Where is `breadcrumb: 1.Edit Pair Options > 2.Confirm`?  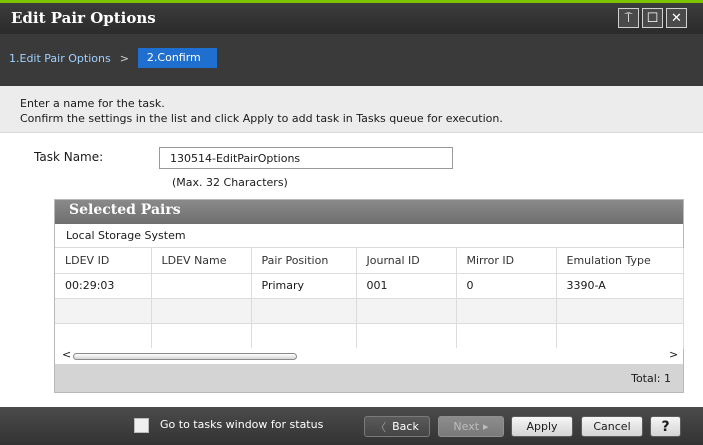
breadcrumb: 1.Edit Pair Options > 2.Confirm is located at coordinates (108, 58).